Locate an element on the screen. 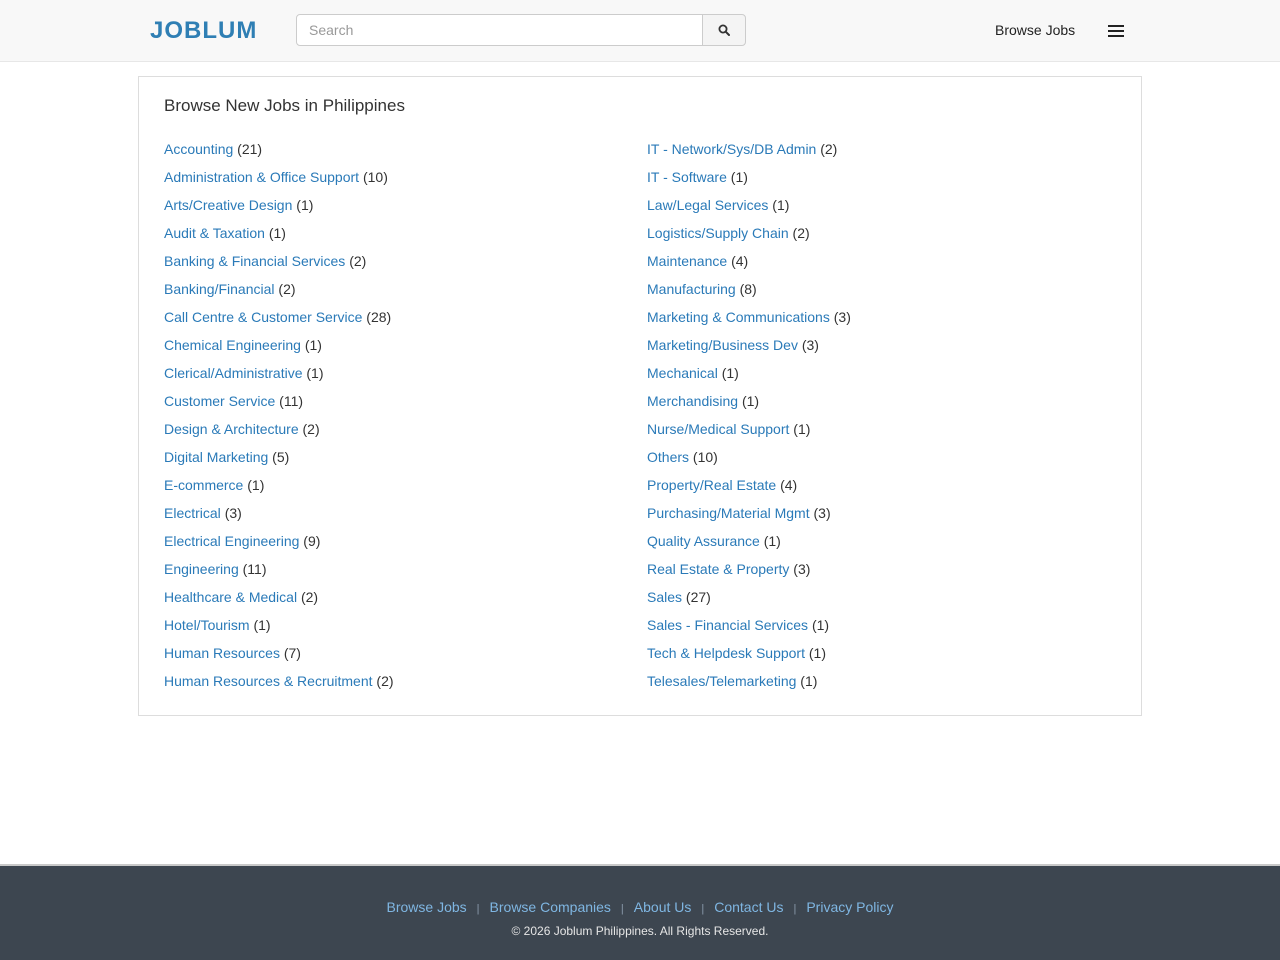 The height and width of the screenshot is (960, 1280). category-item: Clerical/Administrative (1) is located at coordinates (279, 377).